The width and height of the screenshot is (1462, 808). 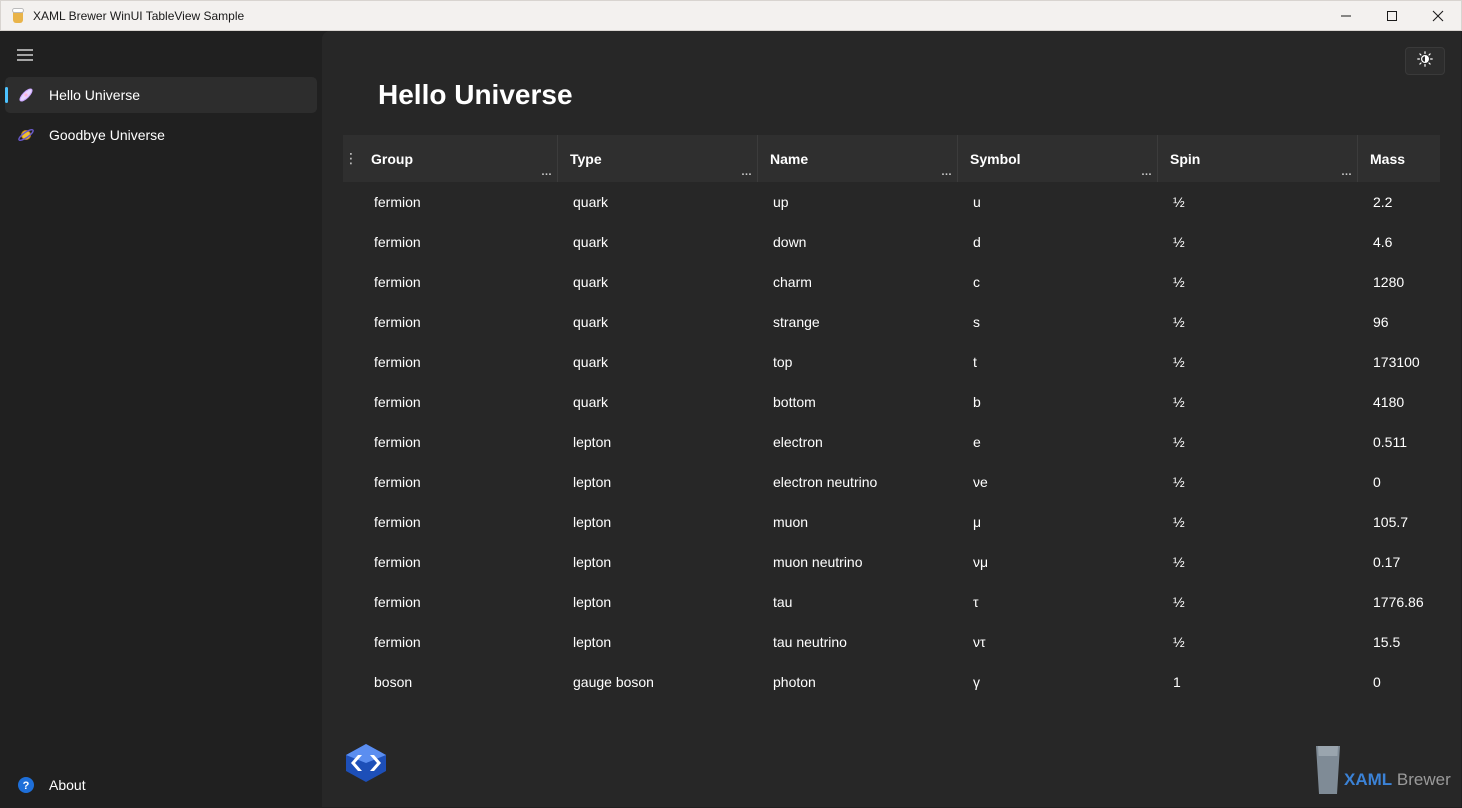 What do you see at coordinates (161, 95) in the screenshot?
I see `sidebar-item-hello-universe: Hello Universe` at bounding box center [161, 95].